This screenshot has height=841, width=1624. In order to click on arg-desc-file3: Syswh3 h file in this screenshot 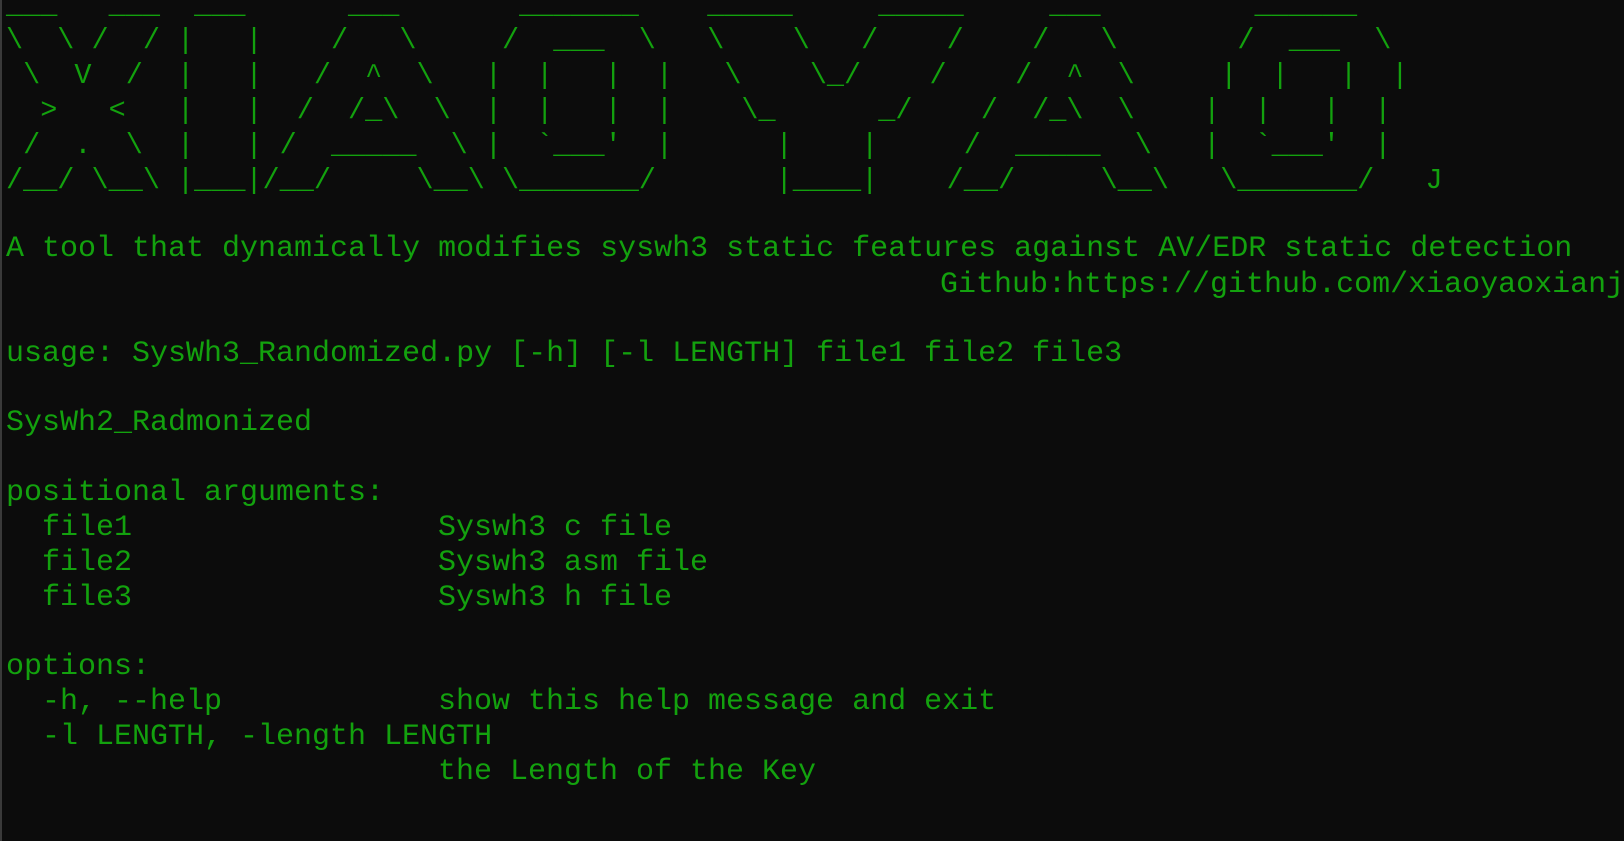, I will do `click(555, 598)`.